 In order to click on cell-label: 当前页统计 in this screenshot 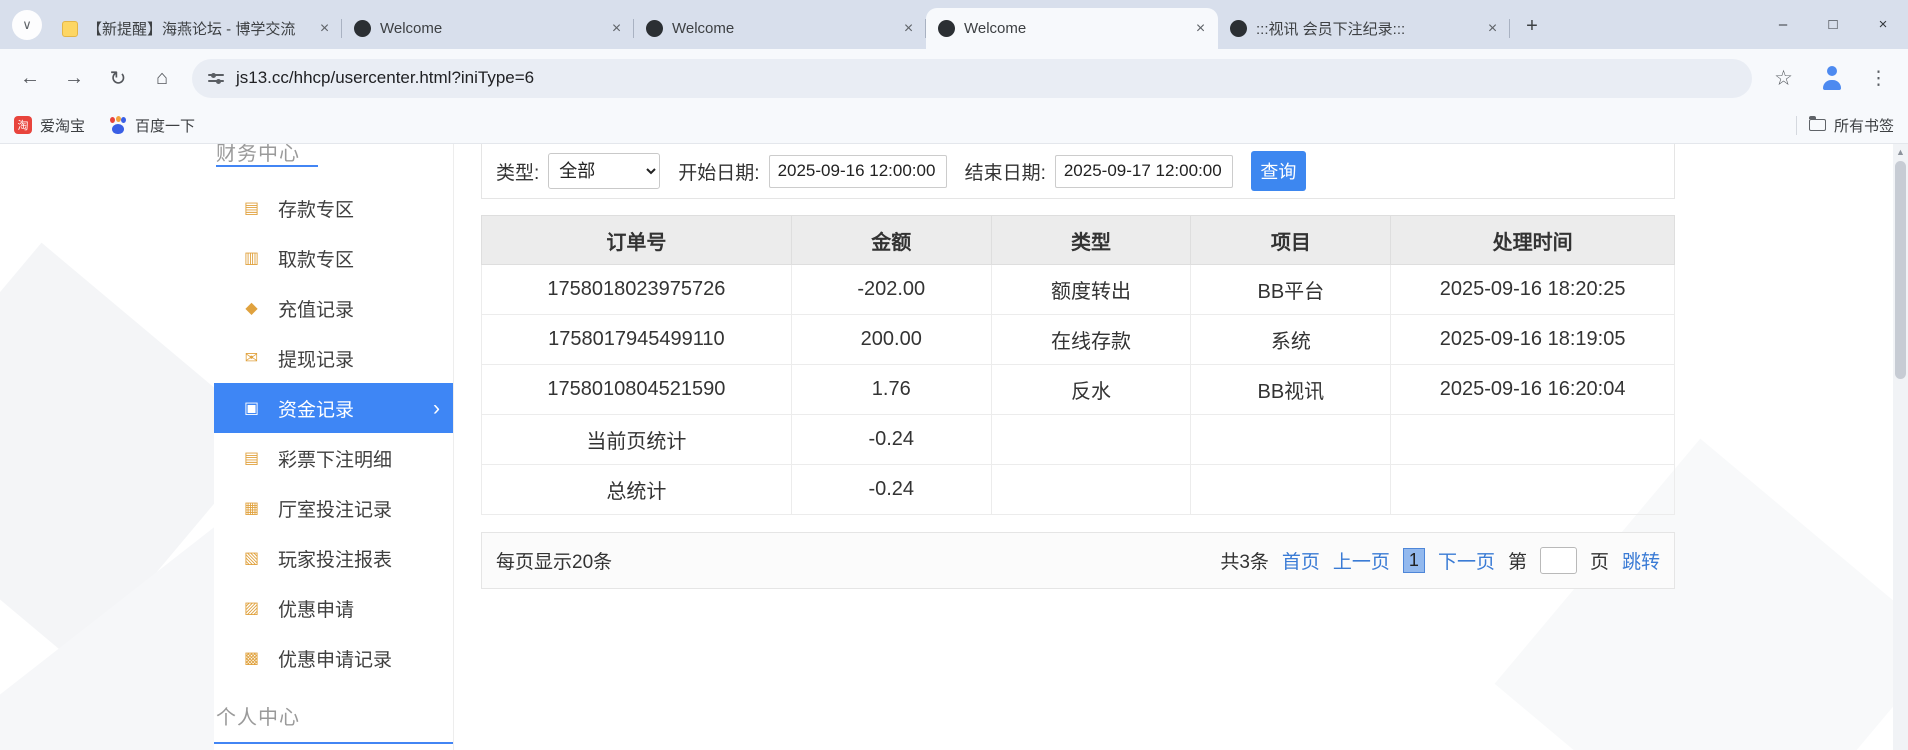, I will do `click(636, 439)`.